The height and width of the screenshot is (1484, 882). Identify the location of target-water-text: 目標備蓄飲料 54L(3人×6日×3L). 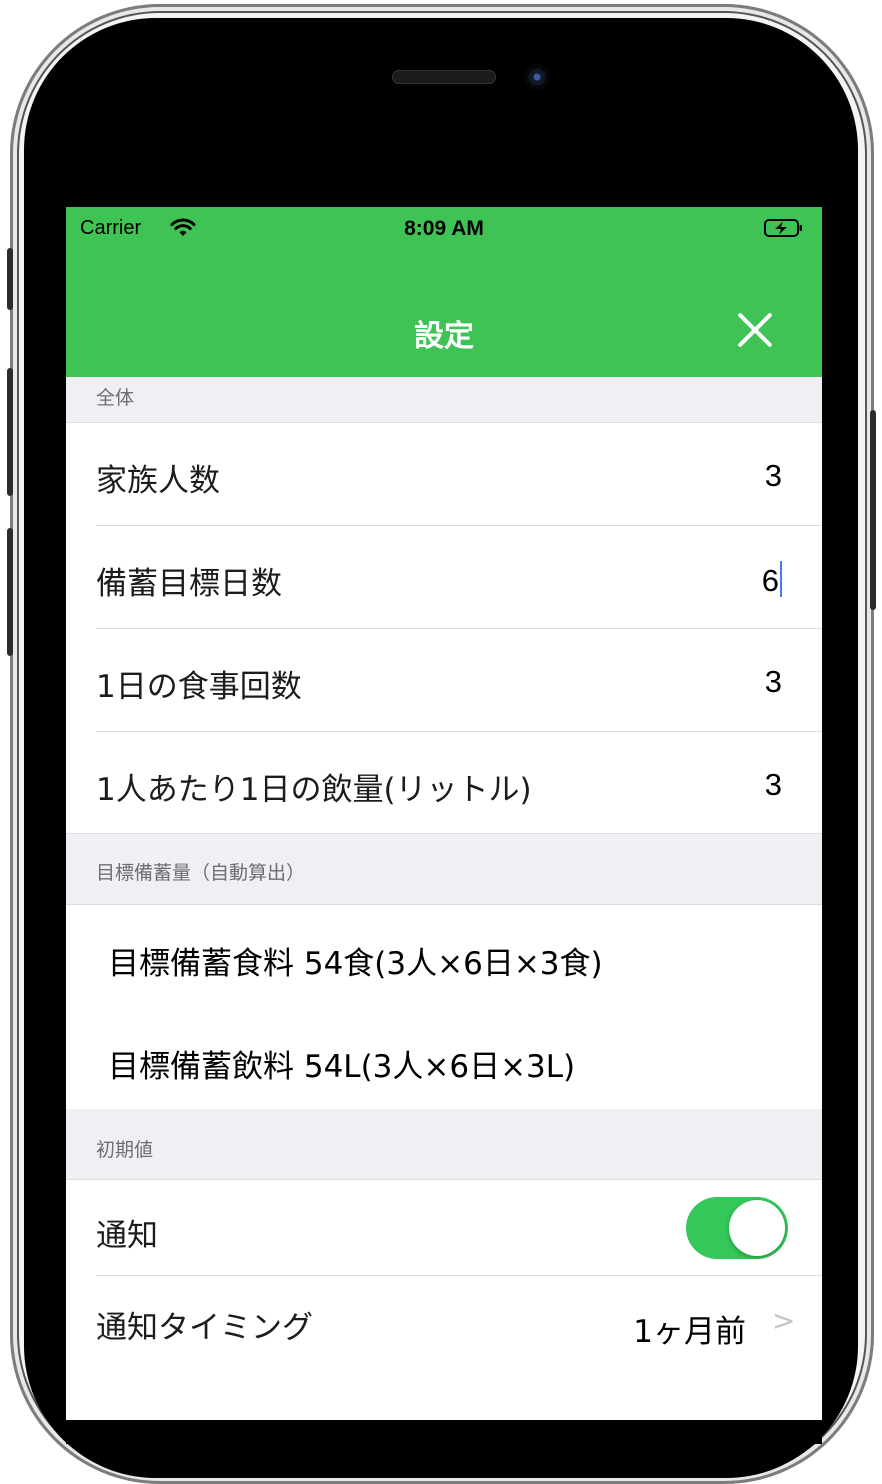
(342, 1067).